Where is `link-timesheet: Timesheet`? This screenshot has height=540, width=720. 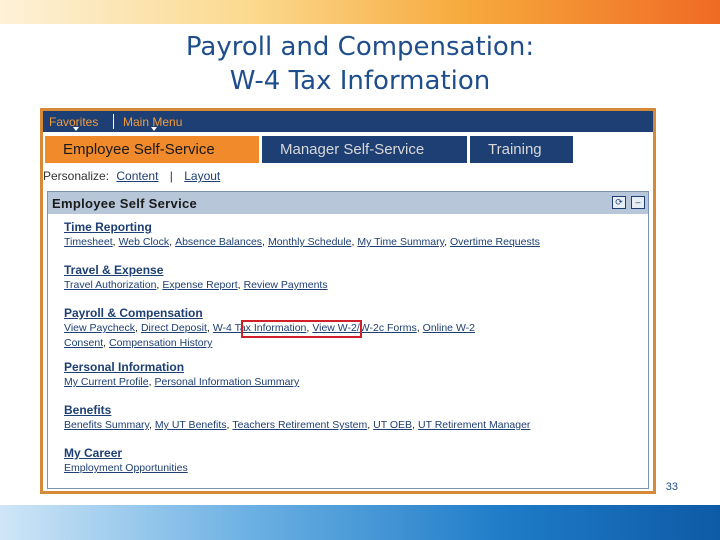
link-timesheet: Timesheet is located at coordinates (88, 242).